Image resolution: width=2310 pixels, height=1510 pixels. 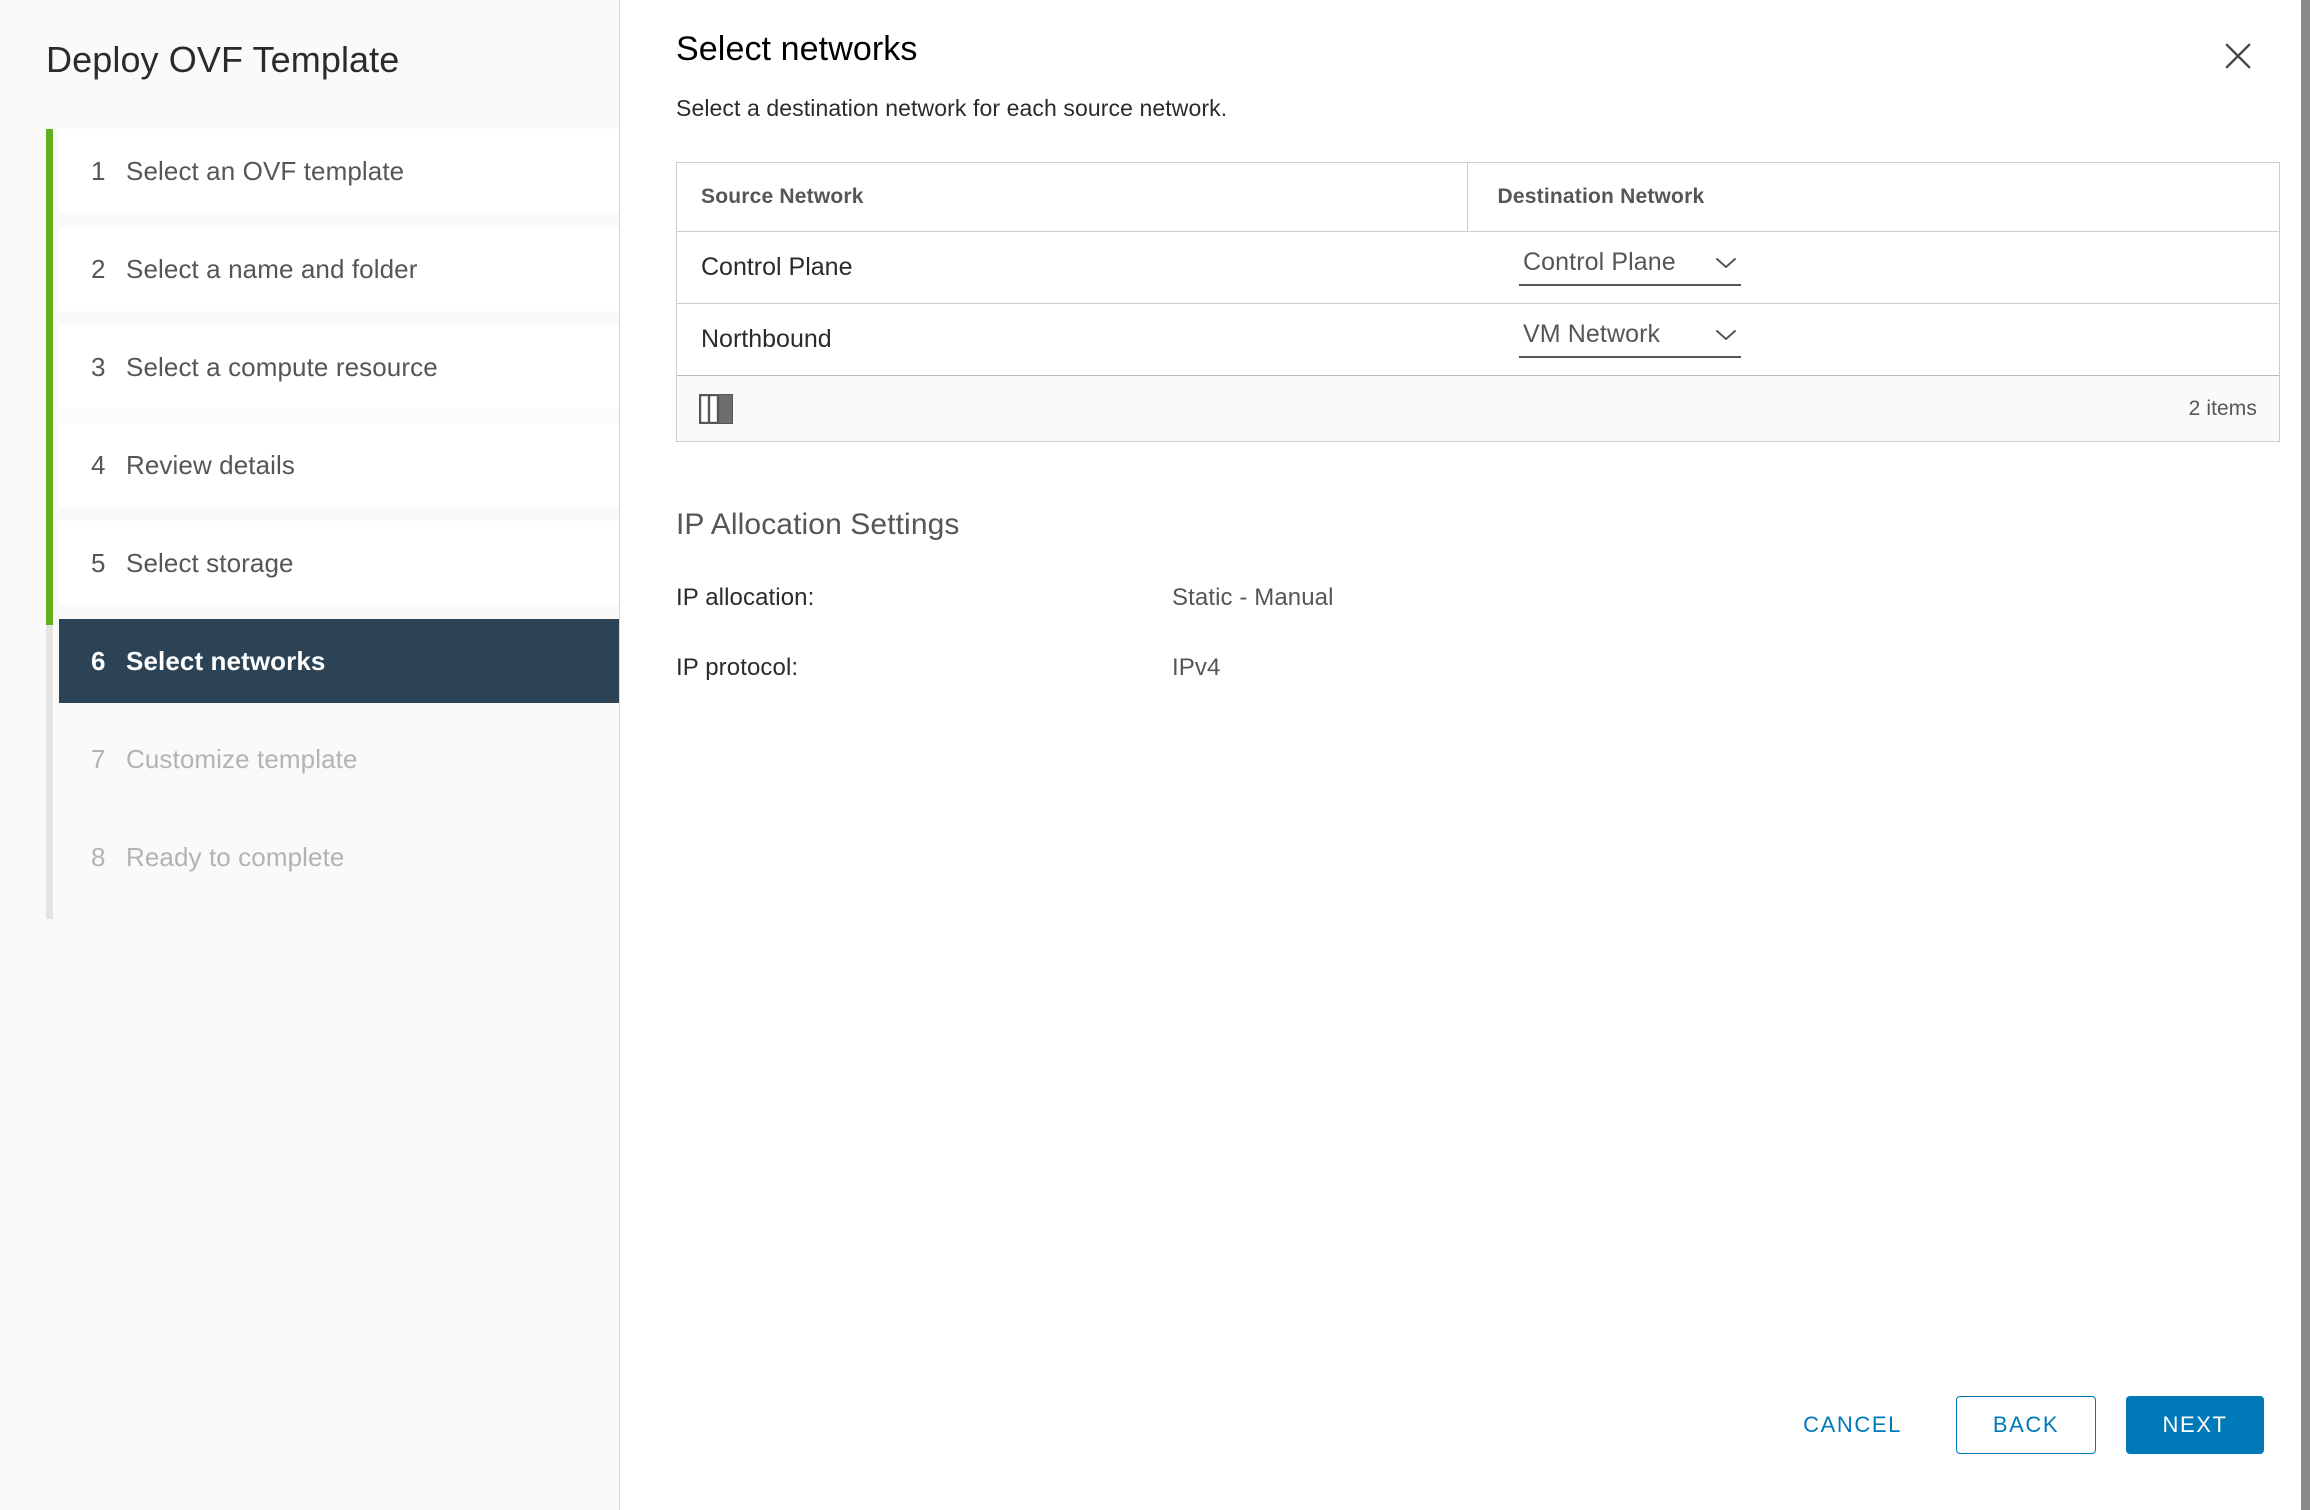 What do you see at coordinates (2305, 755) in the screenshot?
I see `window-edge-sliver` at bounding box center [2305, 755].